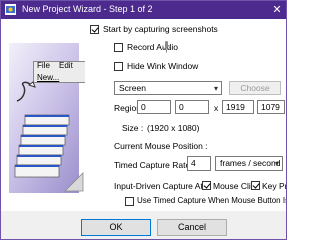  Describe the element at coordinates (161, 146) in the screenshot. I see `mouse-position-label: Current Mouse Position :` at that location.